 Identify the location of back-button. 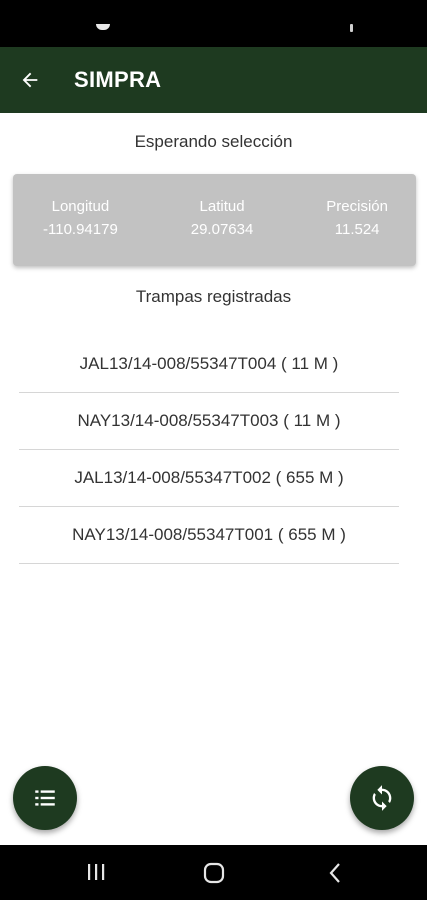
(30, 80).